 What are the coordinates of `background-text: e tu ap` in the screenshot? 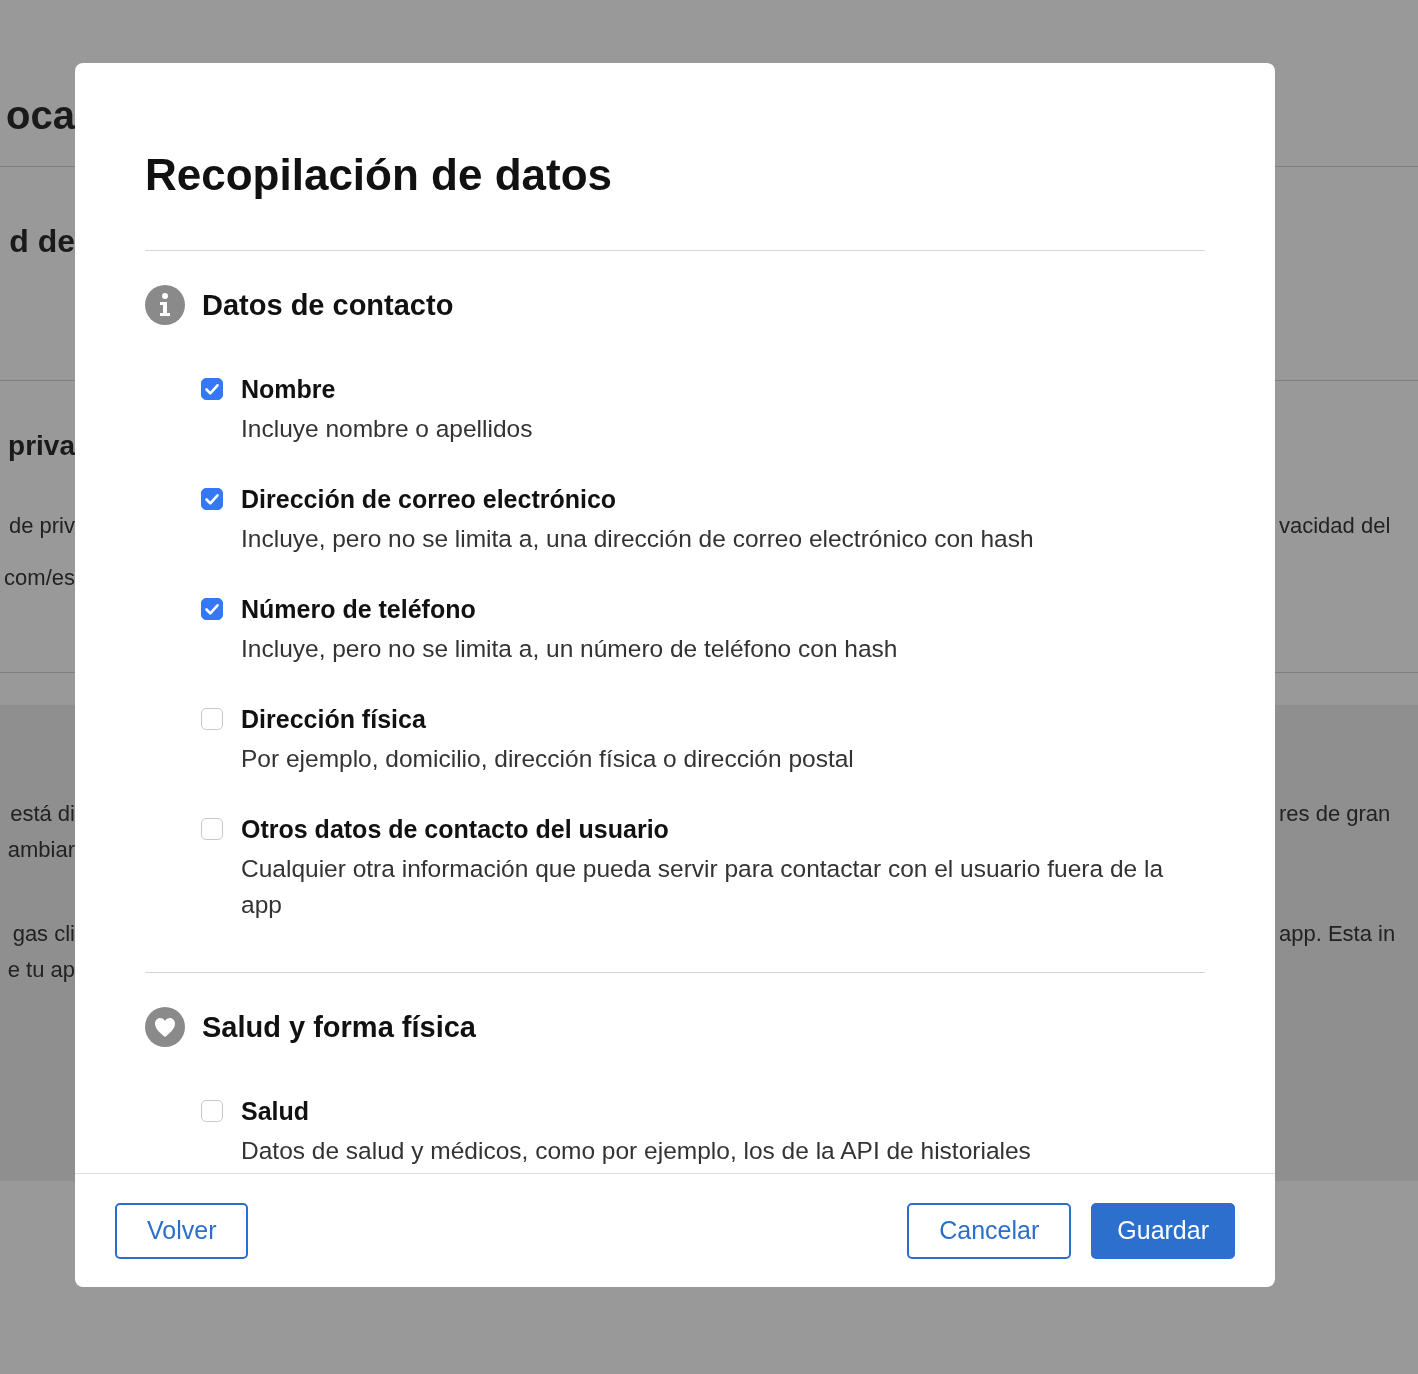 It's located at (41, 970).